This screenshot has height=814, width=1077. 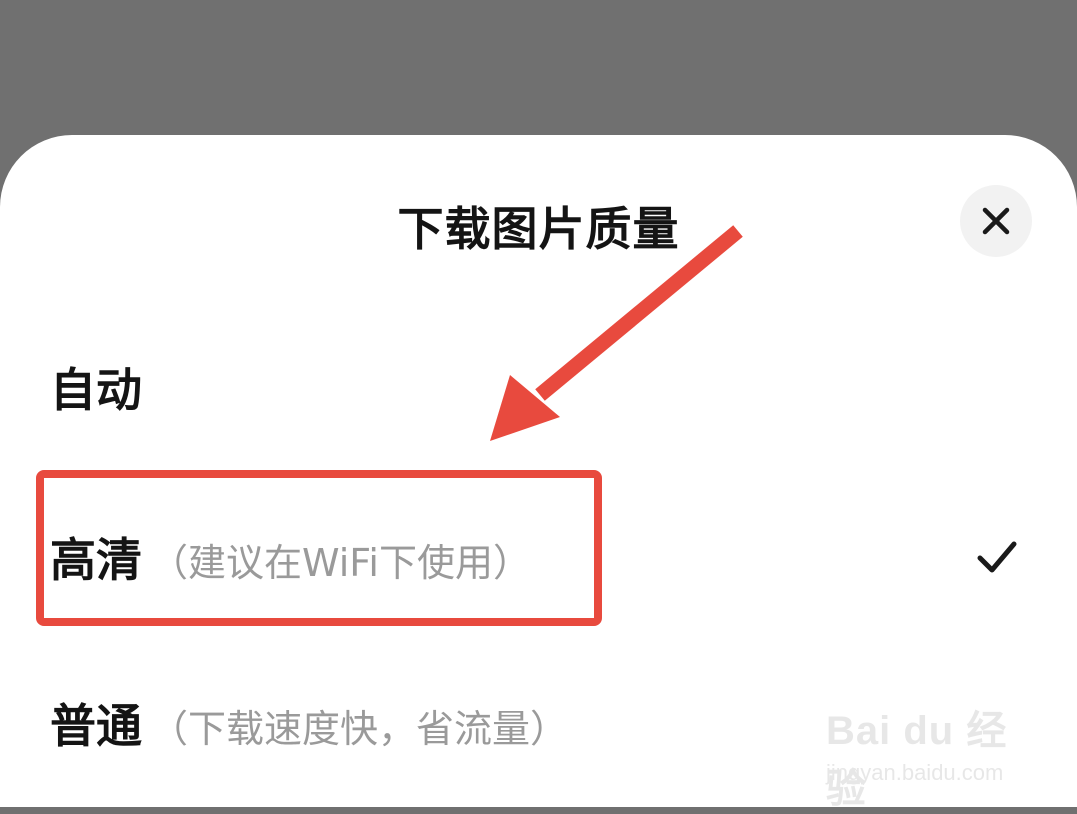 I want to click on option-label: 高清 （建议在WiFi下使用）, so click(x=290, y=557).